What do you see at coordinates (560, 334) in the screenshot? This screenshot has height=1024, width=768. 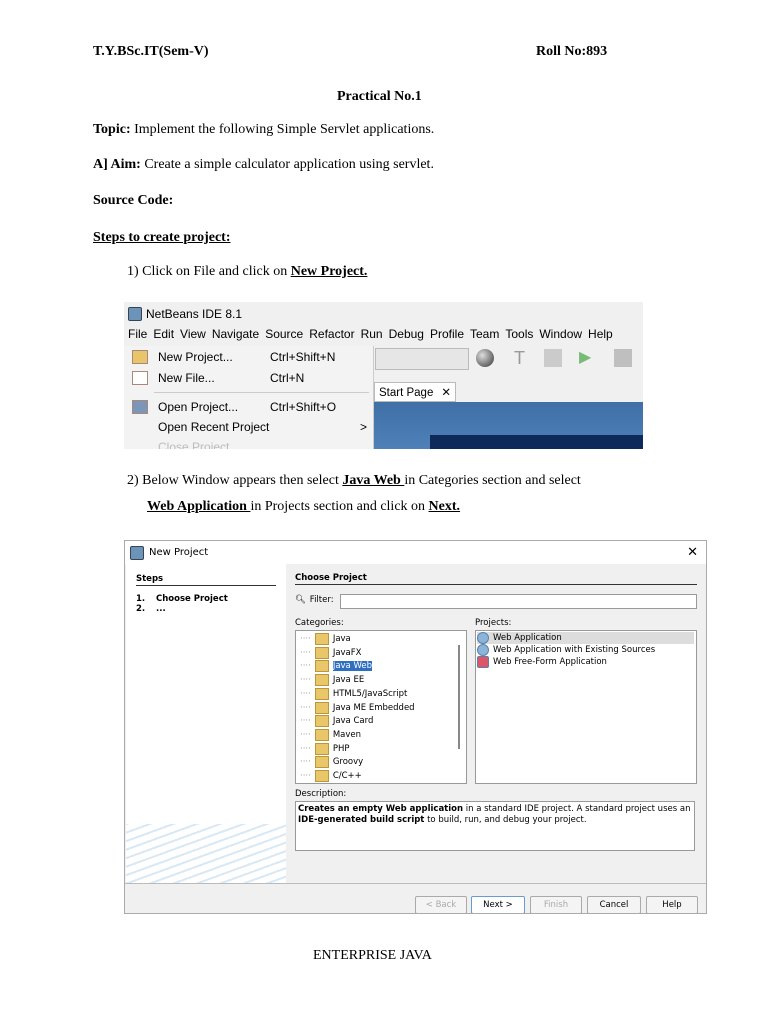 I see `menu-window: Window` at bounding box center [560, 334].